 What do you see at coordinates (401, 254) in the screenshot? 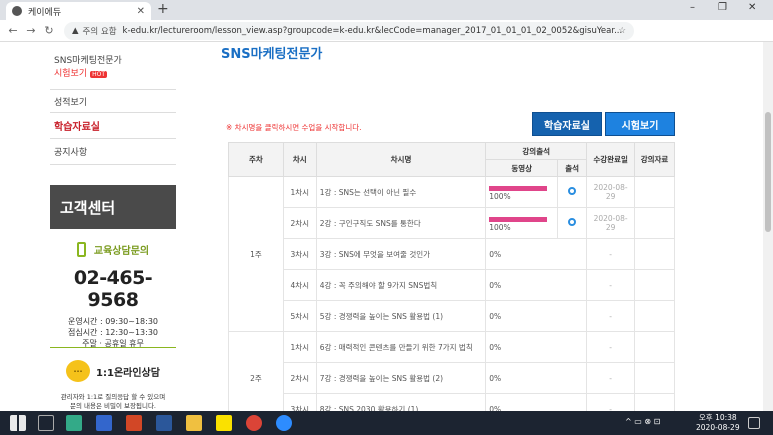
I see `session-name-link: 3강 : SNS에 무엇을 보여줄 것인가` at bounding box center [401, 254].